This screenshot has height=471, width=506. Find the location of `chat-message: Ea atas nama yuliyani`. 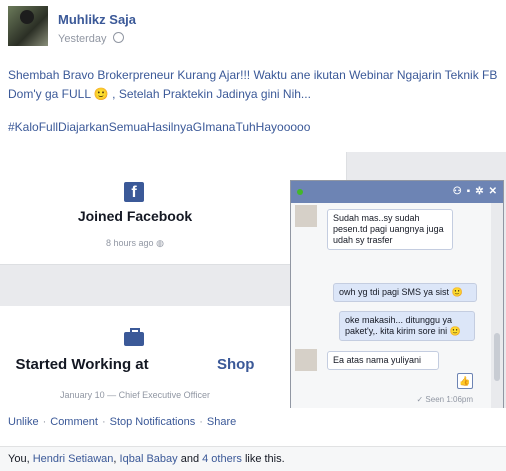

chat-message: Ea atas nama yuliyani is located at coordinates (383, 360).